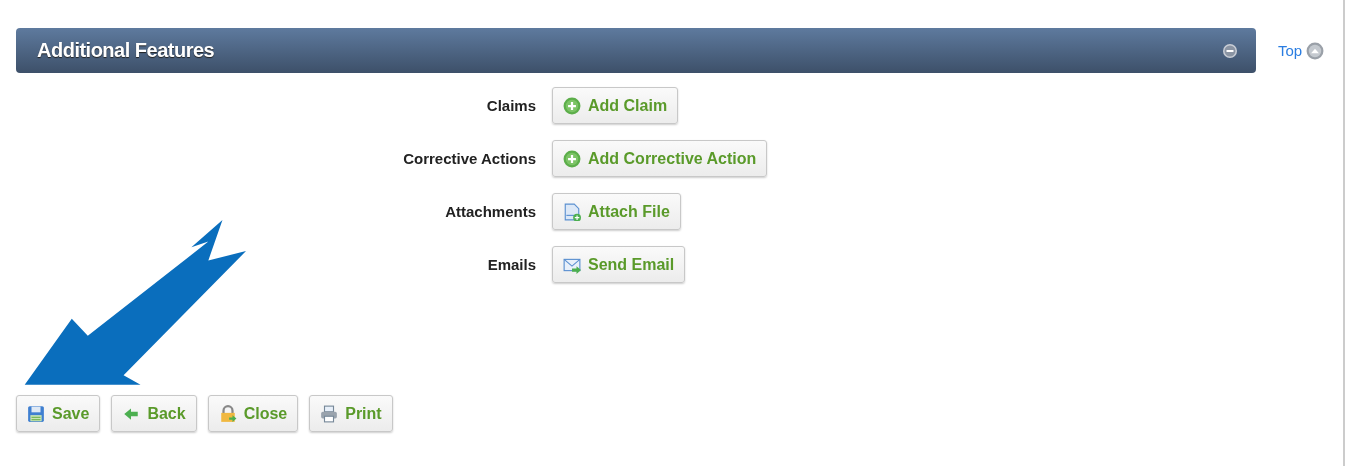  I want to click on print-button: Print, so click(351, 413).